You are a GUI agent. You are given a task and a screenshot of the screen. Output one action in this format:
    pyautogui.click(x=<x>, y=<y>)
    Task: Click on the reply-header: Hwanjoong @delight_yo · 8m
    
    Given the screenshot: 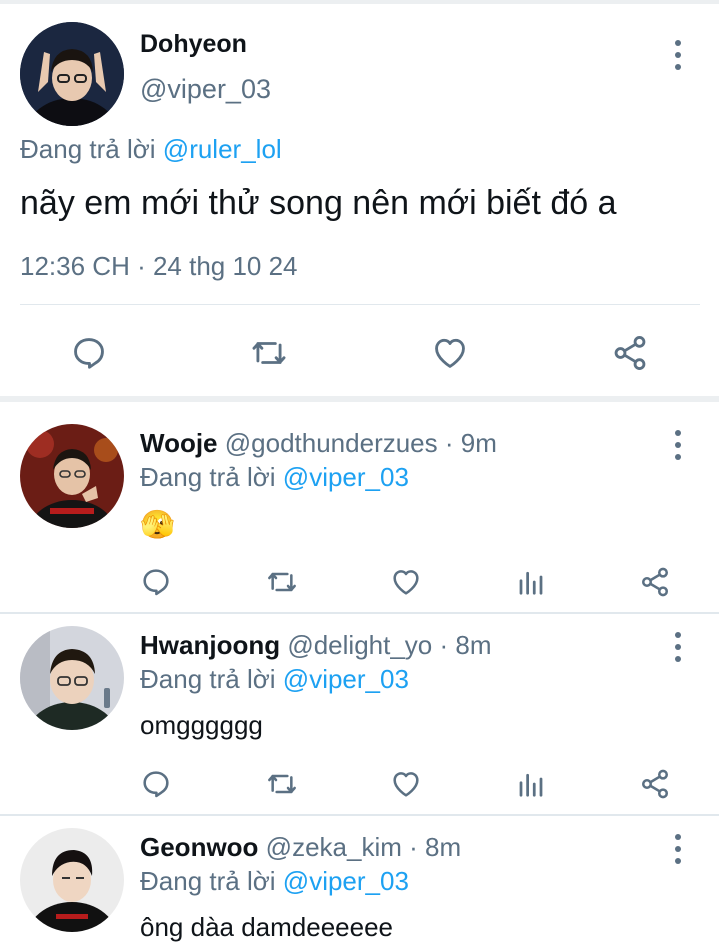 What is the action you would take?
    pyautogui.click(x=316, y=645)
    